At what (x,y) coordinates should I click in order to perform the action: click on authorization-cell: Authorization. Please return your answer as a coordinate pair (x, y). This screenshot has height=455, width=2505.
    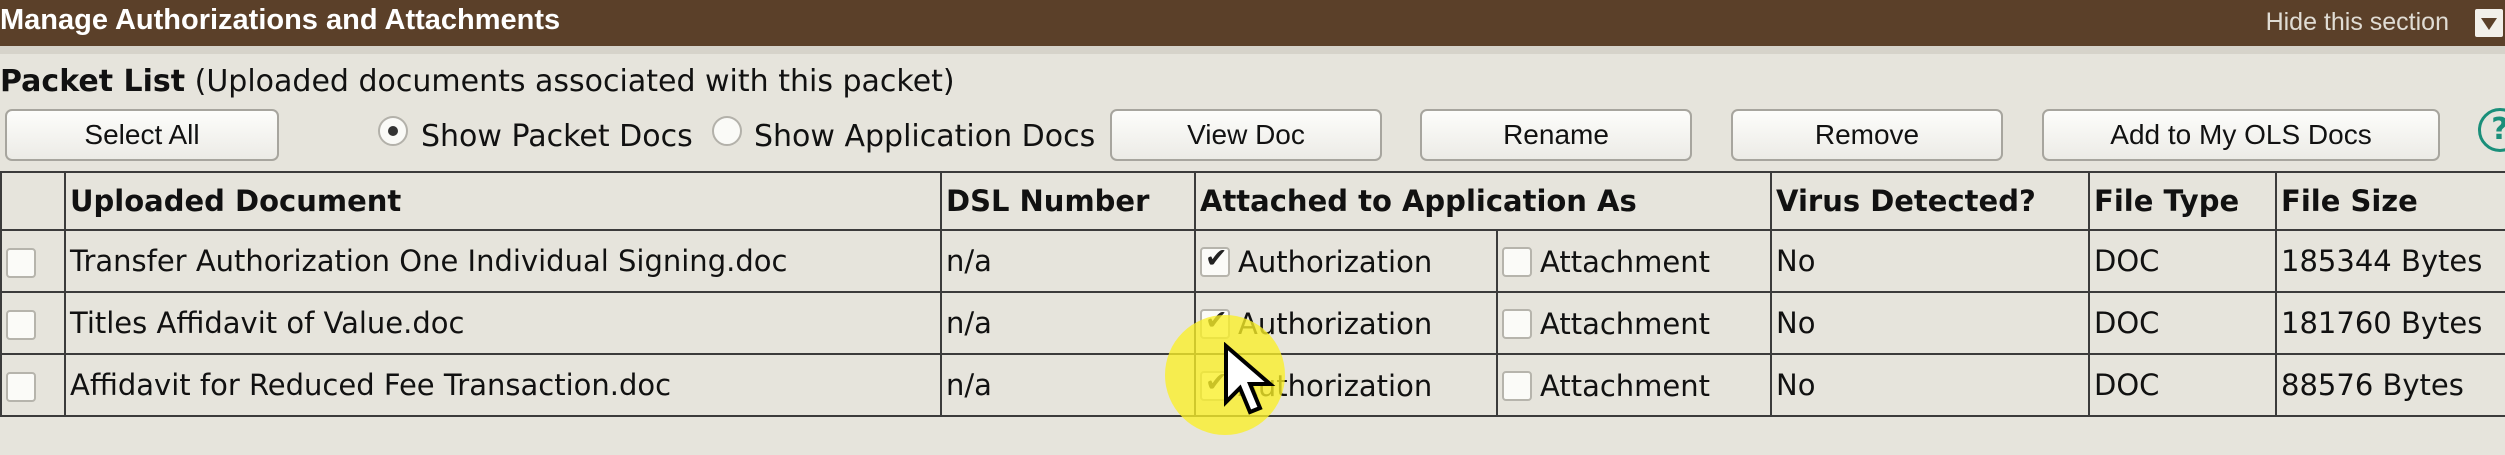
    Looking at the image, I should click on (1346, 261).